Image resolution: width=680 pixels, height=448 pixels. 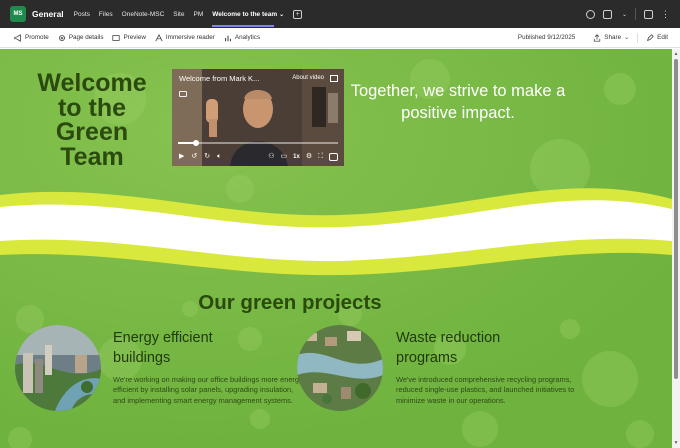 What do you see at coordinates (665, 14) in the screenshot?
I see `more-options-icon: ⋮` at bounding box center [665, 14].